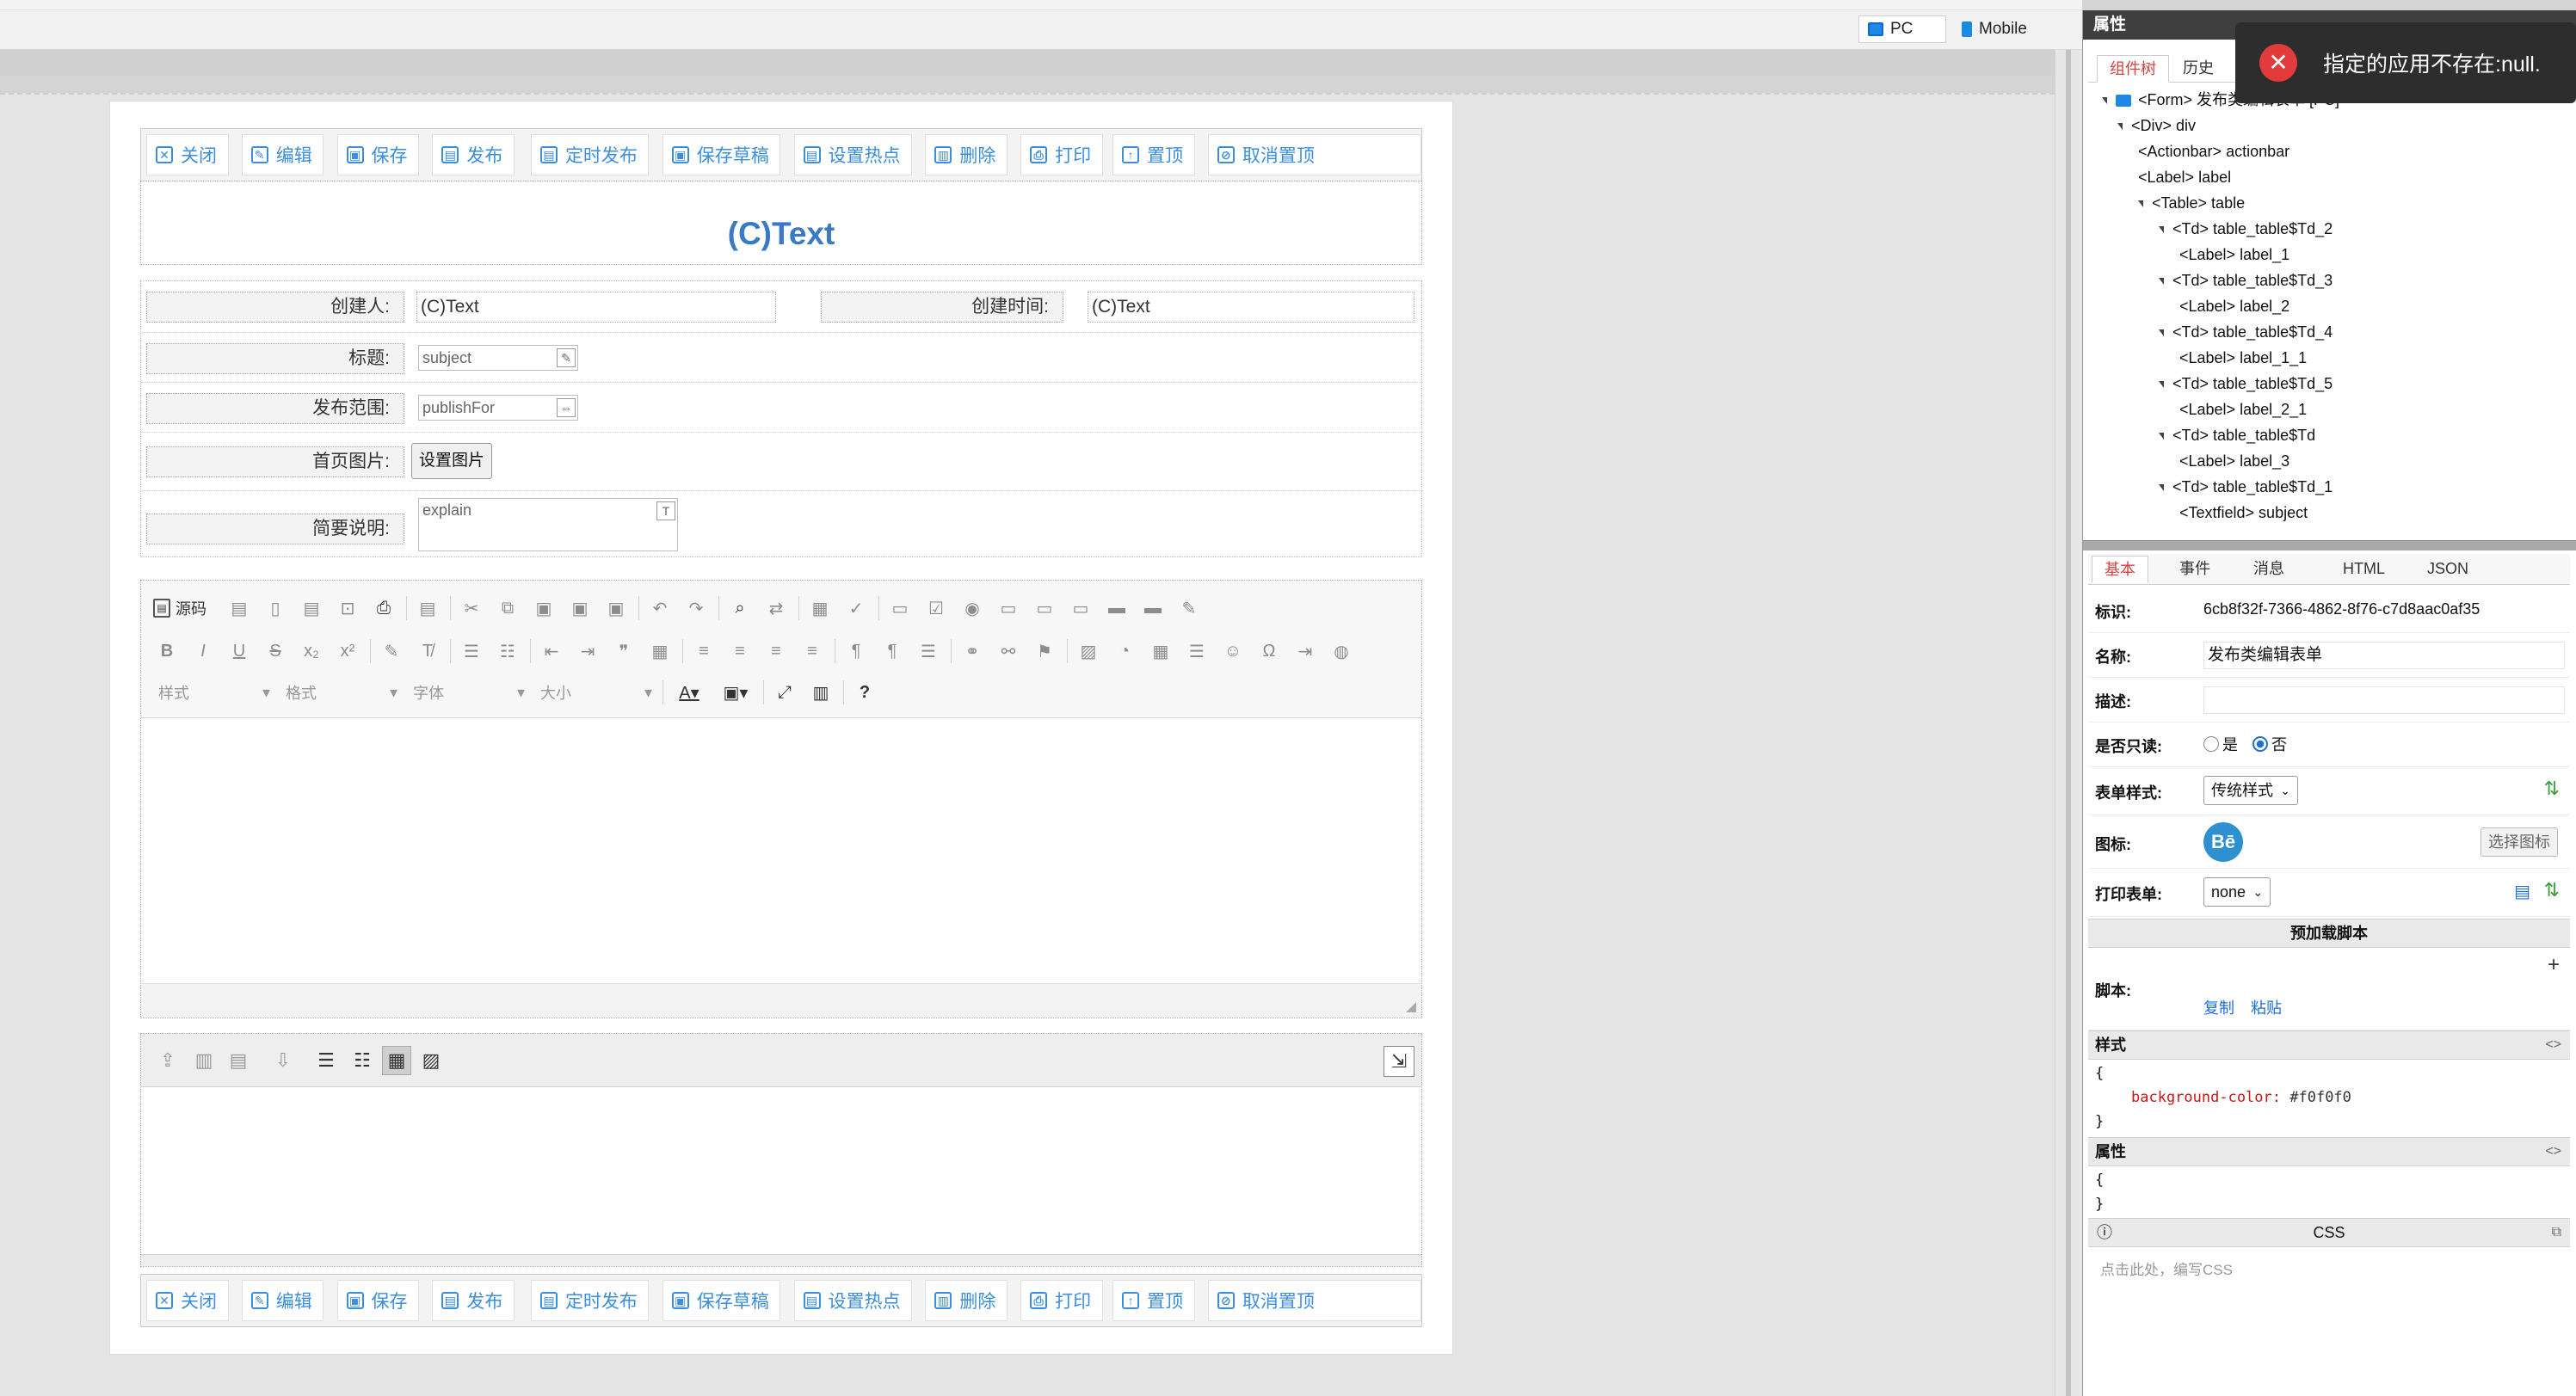 The height and width of the screenshot is (1396, 2576). What do you see at coordinates (283, 154) in the screenshot?
I see `action-button: ✎ 编辑` at bounding box center [283, 154].